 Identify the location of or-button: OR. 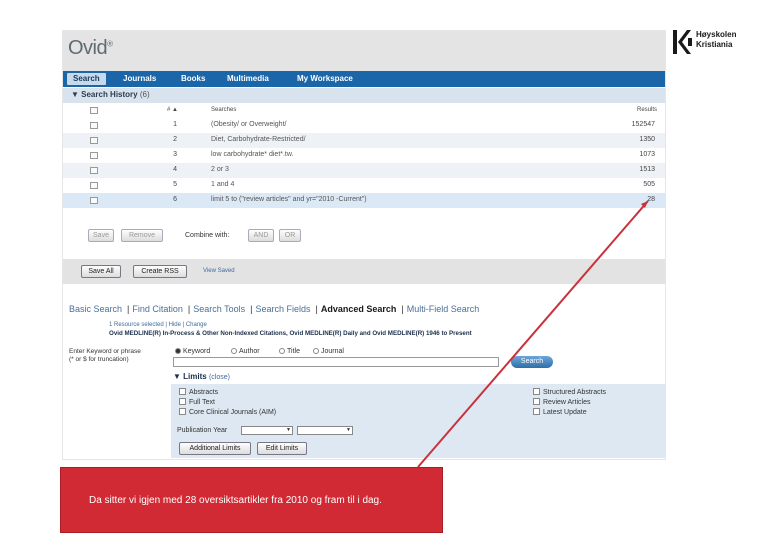
(290, 235).